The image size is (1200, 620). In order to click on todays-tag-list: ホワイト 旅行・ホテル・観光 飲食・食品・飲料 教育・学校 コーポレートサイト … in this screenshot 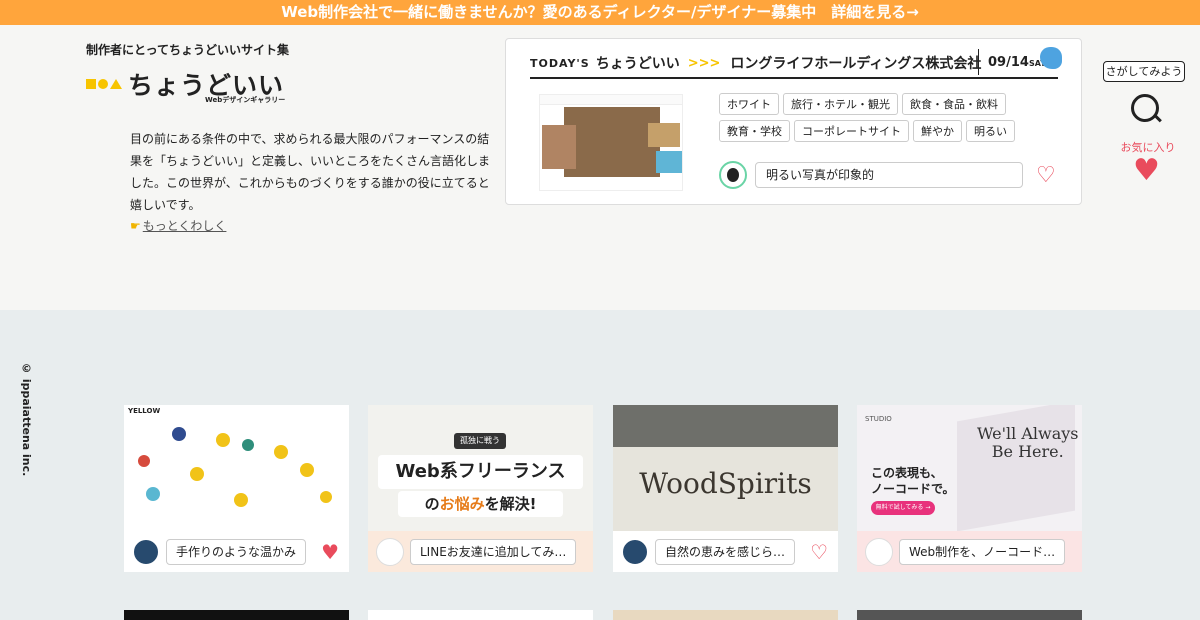, I will do `click(889, 117)`.